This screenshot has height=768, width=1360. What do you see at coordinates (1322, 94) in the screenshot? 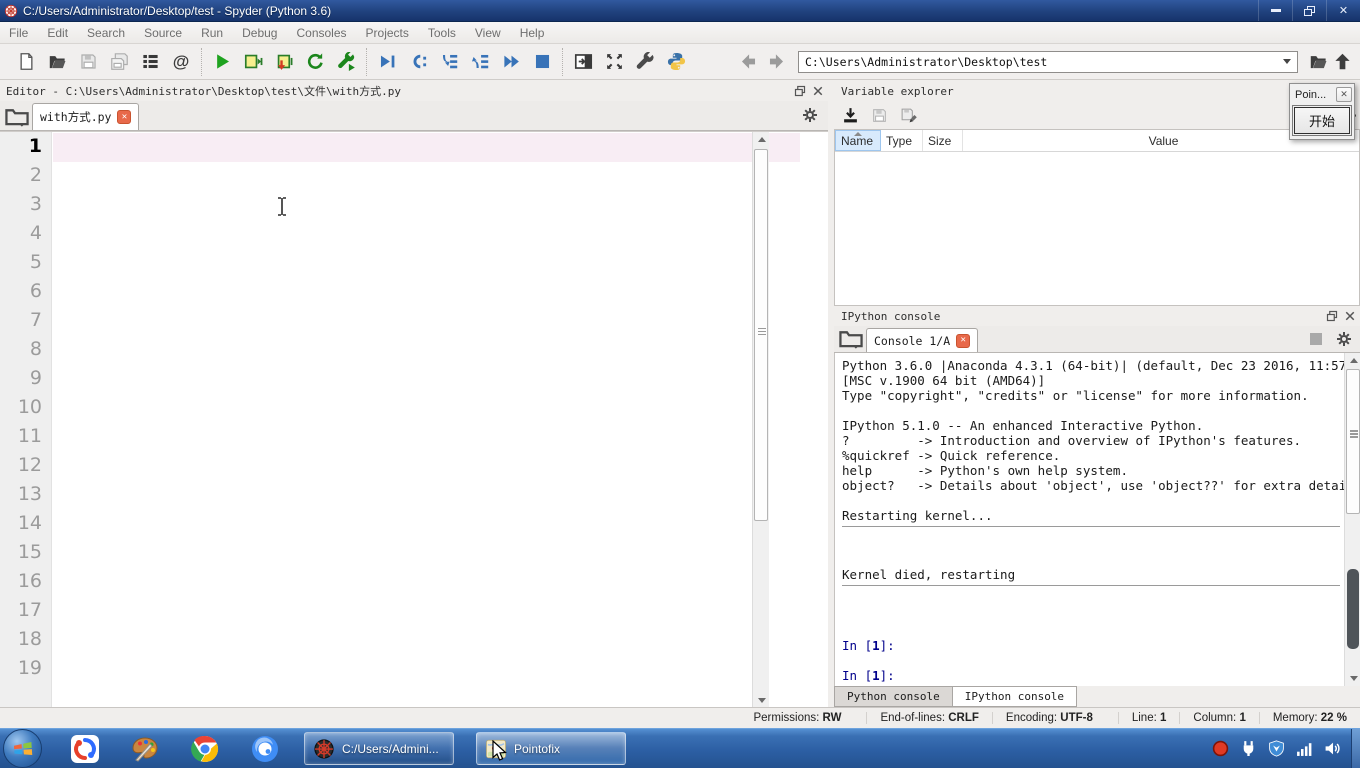
I see `pointofix-title-bar: Poin... ✕` at bounding box center [1322, 94].